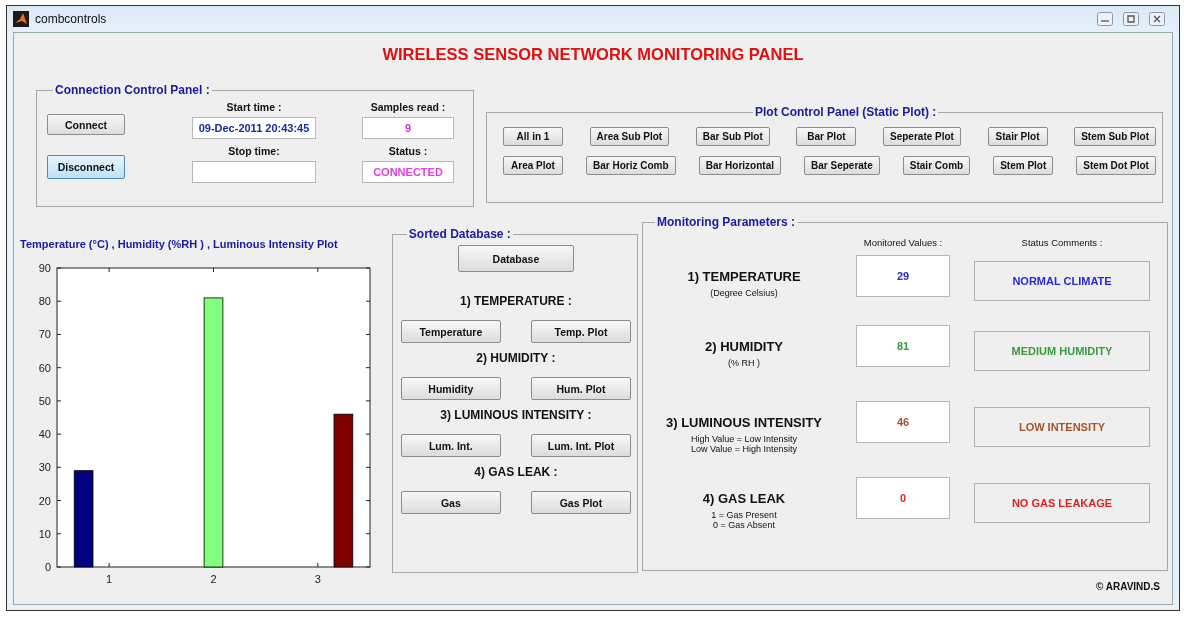 This screenshot has height=621, width=1184. I want to click on button: Stem Plot, so click(1023, 165).